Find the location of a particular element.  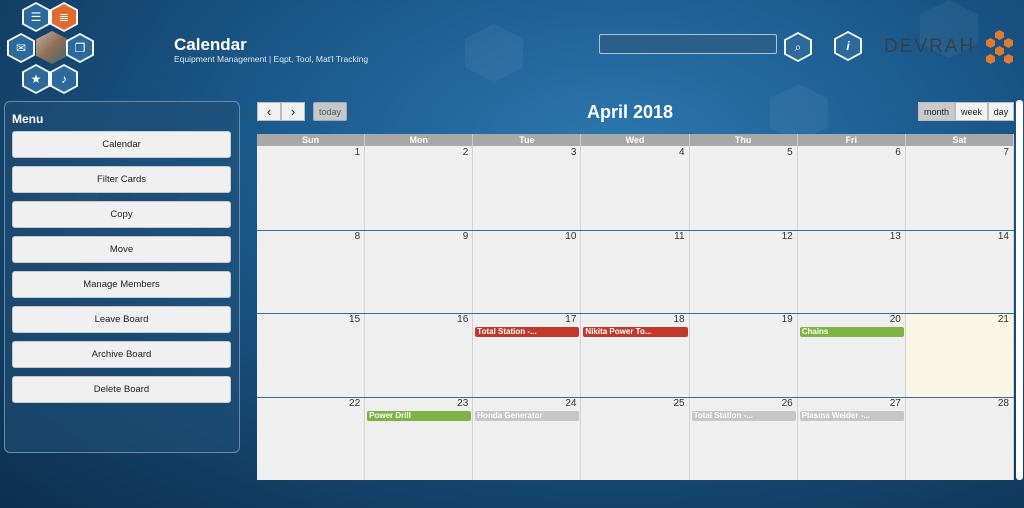

view-week-button: week is located at coordinates (971, 111).